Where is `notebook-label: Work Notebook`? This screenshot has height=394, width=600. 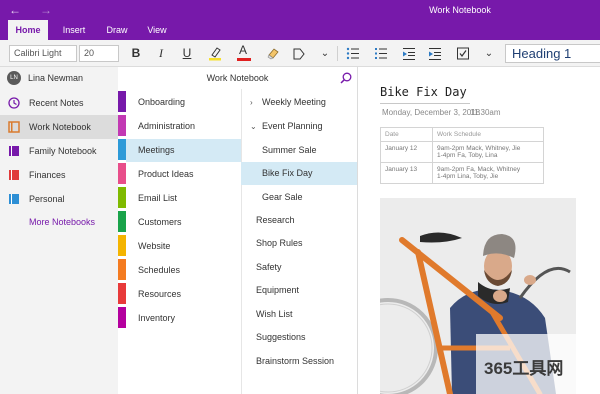
notebook-label: Work Notebook is located at coordinates (60, 127).